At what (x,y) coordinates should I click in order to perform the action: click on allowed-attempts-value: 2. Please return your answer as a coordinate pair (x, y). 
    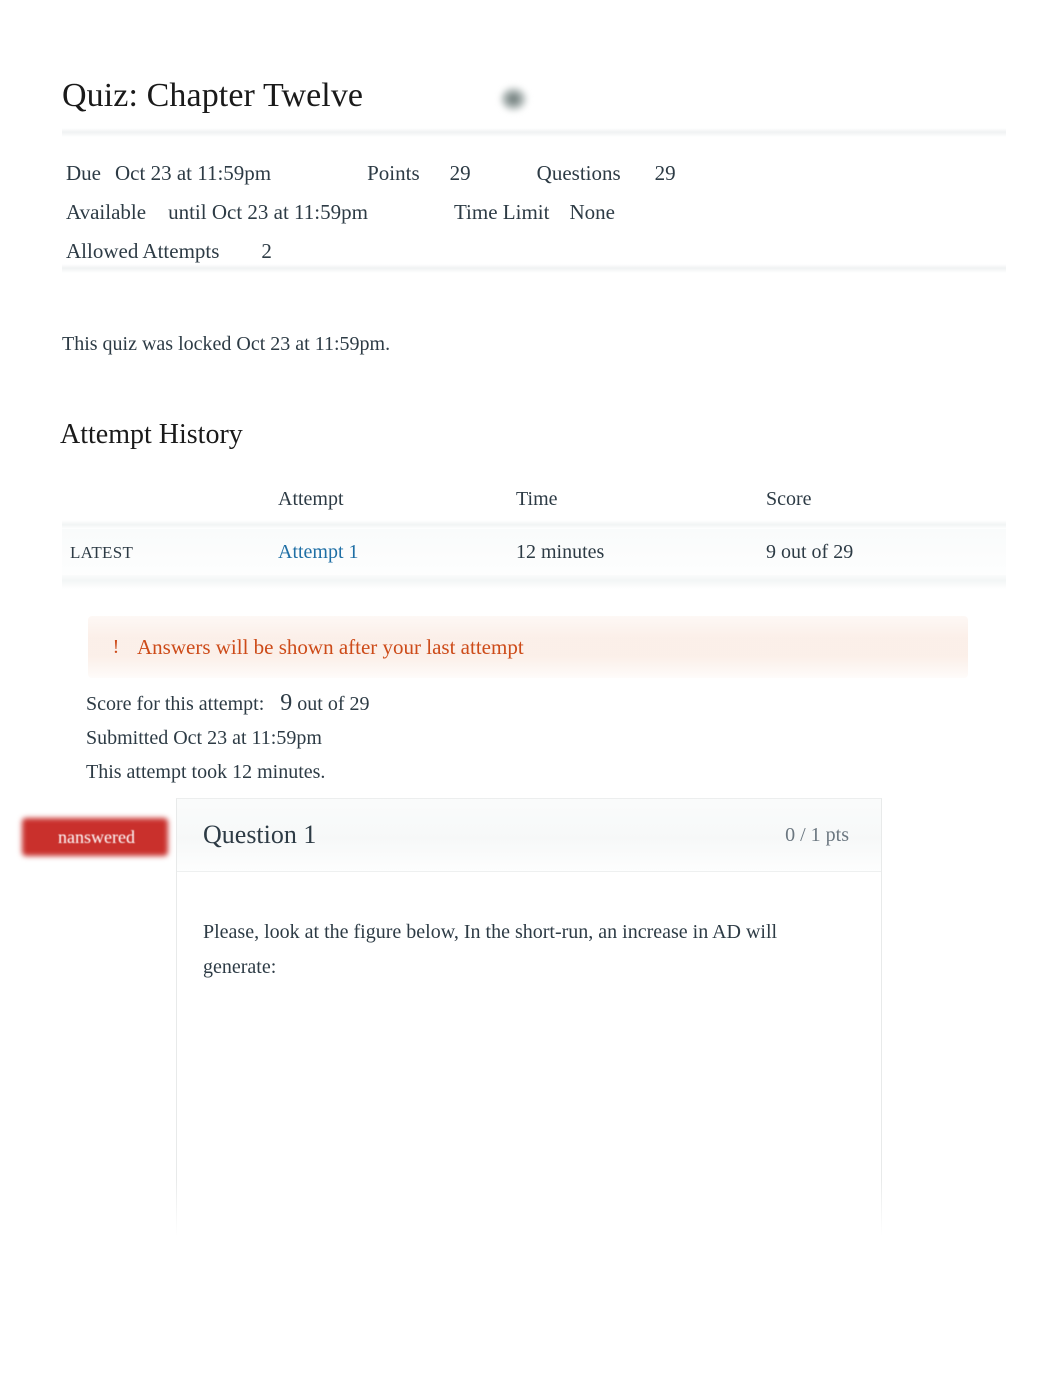
    Looking at the image, I should click on (266, 251).